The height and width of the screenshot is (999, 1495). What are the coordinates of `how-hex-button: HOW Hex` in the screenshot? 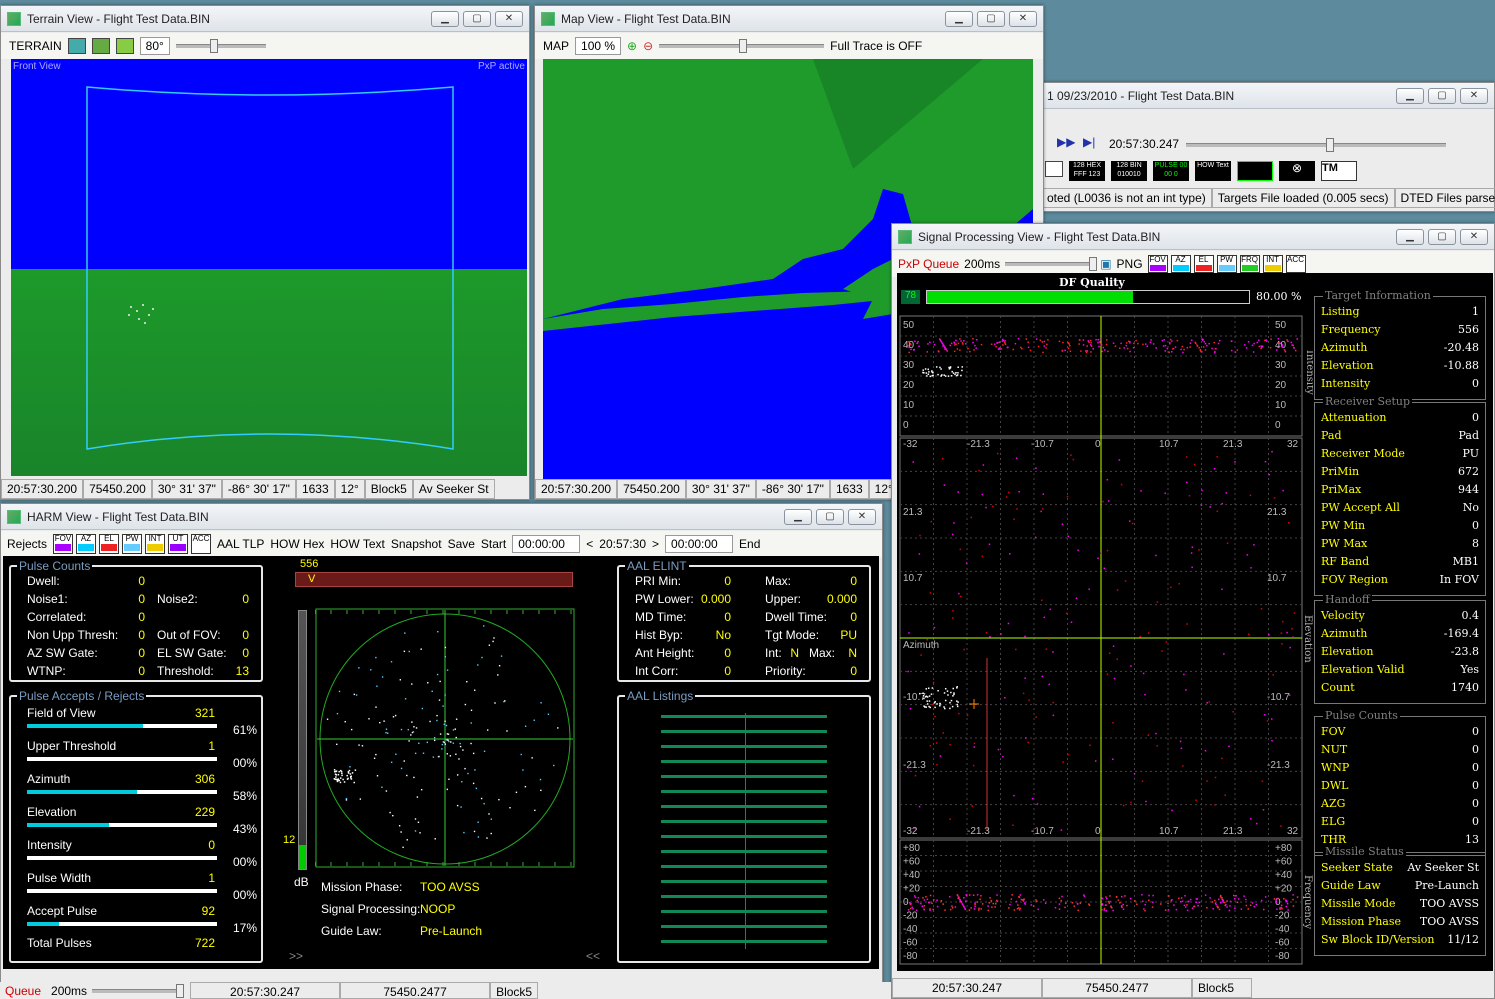 It's located at (297, 544).